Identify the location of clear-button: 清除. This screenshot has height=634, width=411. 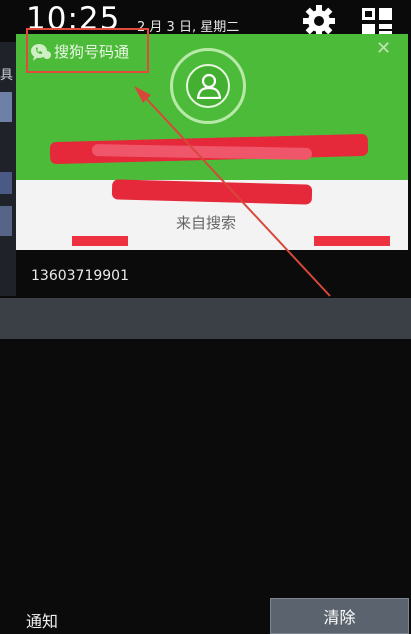
(339, 616).